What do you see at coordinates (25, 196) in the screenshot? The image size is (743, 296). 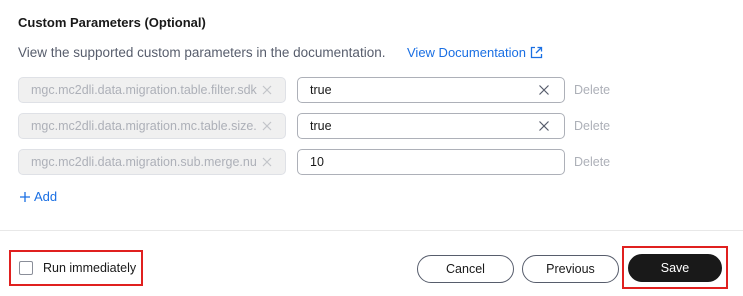 I see `plus-icon` at bounding box center [25, 196].